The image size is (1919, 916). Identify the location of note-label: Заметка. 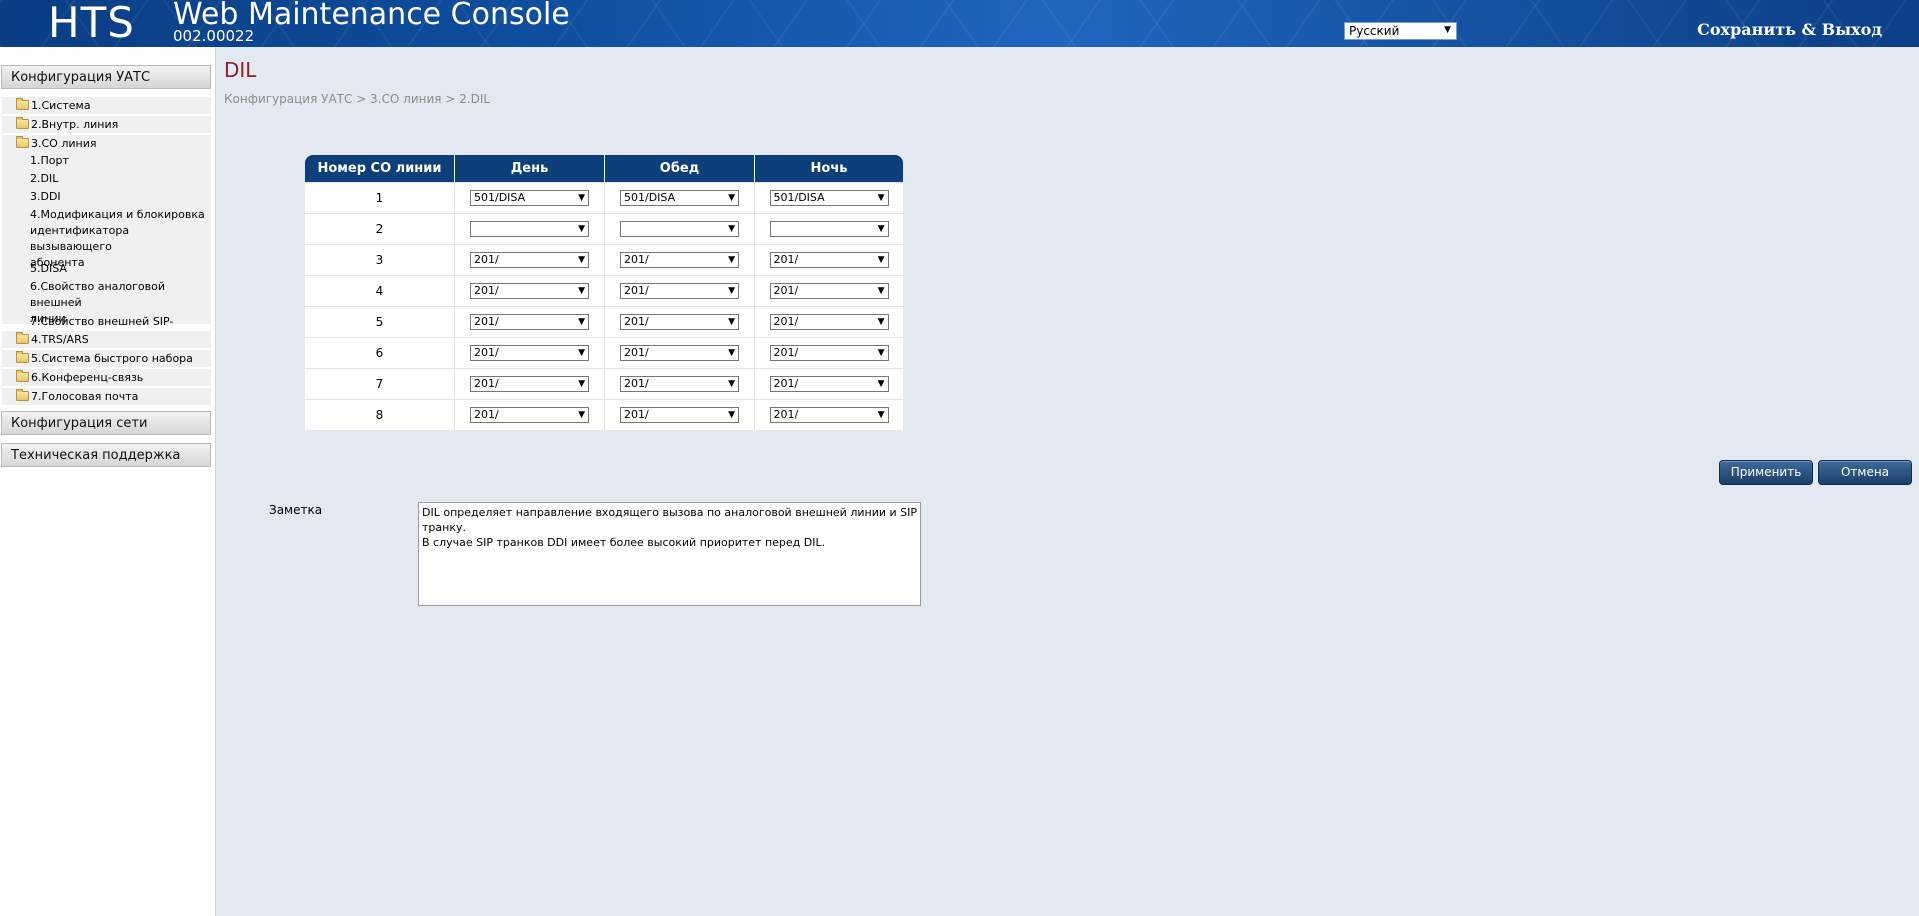
(296, 510).